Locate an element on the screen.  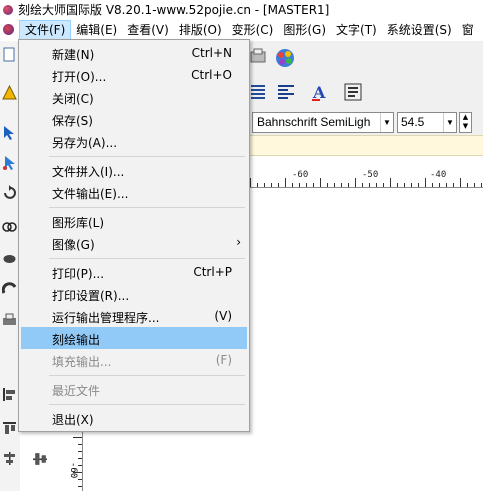
menu-edit: 编辑(E) is located at coordinates (96, 30).